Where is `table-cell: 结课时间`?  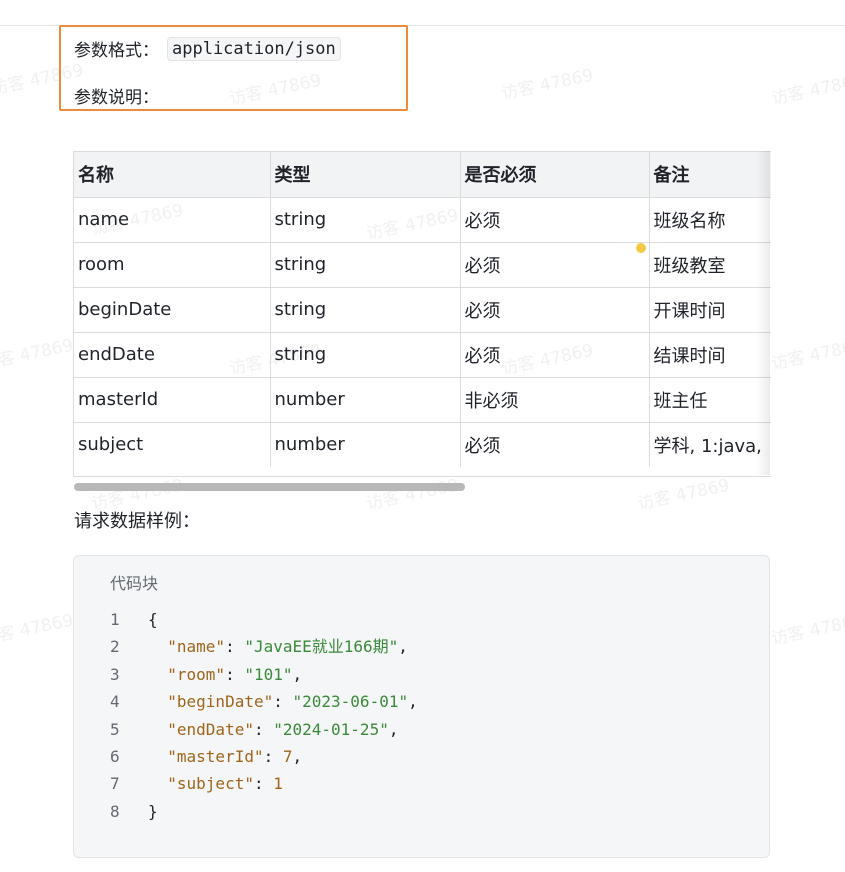 table-cell: 结课时间 is located at coordinates (710, 355).